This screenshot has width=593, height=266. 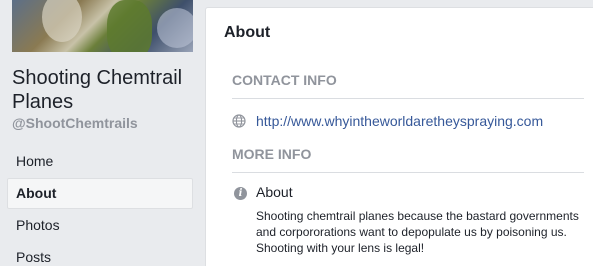 I want to click on cover-photo, so click(x=102, y=26).